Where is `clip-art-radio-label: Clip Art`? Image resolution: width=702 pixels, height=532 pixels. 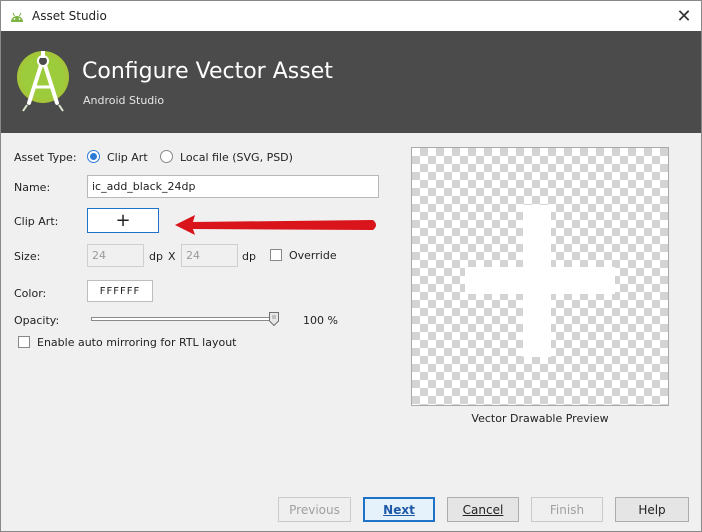
clip-art-radio-label: Clip Art is located at coordinates (127, 157).